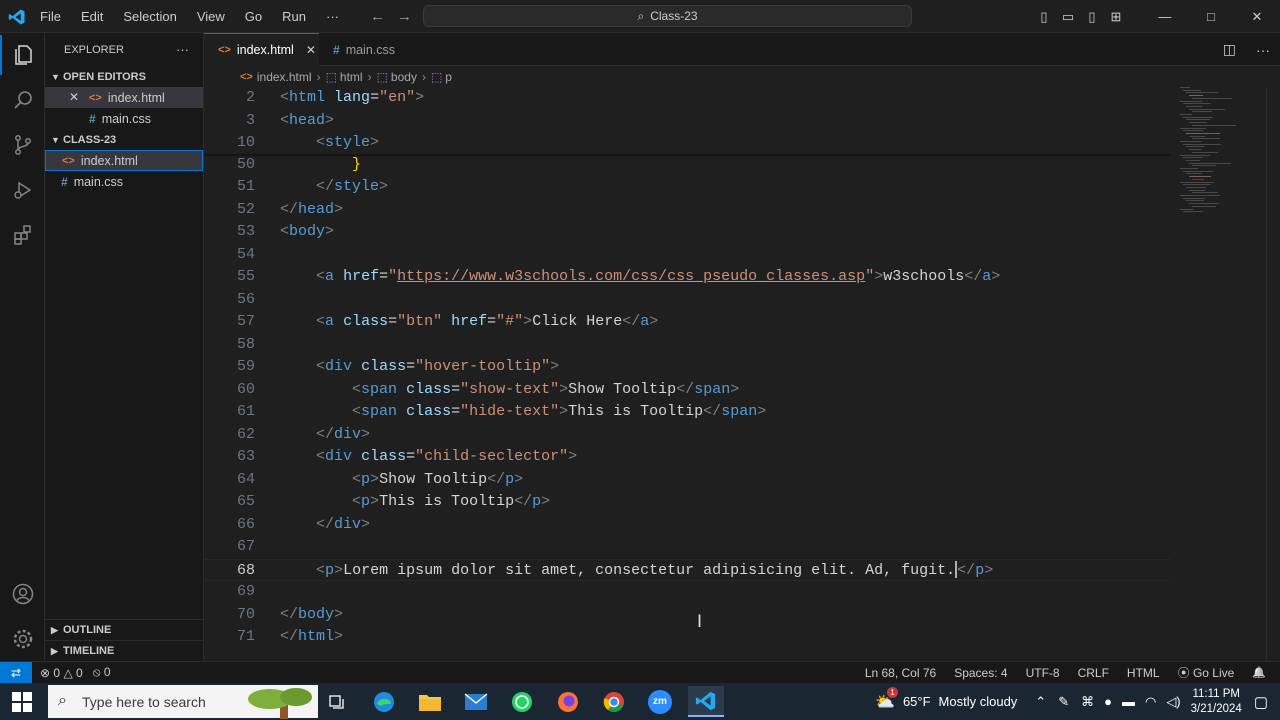 Image resolution: width=1280 pixels, height=720 pixels. Describe the element at coordinates (1150, 702) in the screenshot. I see `wifi-icon: ◠` at that location.